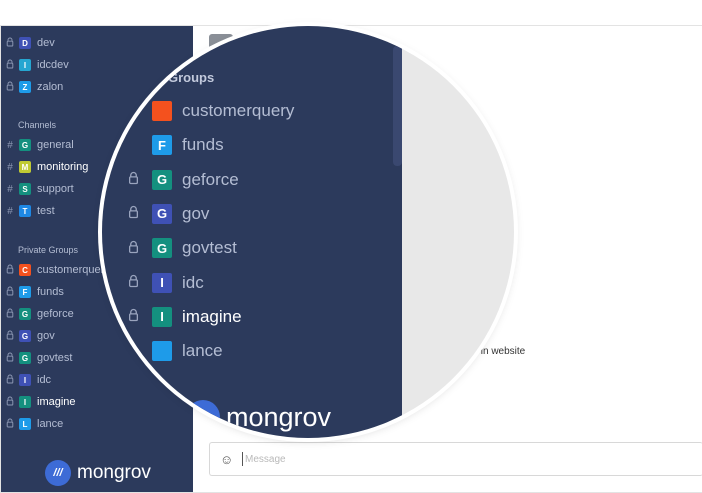 This screenshot has width=702, height=493. Describe the element at coordinates (114, 472) in the screenshot. I see `brand-name: mongrov` at that location.